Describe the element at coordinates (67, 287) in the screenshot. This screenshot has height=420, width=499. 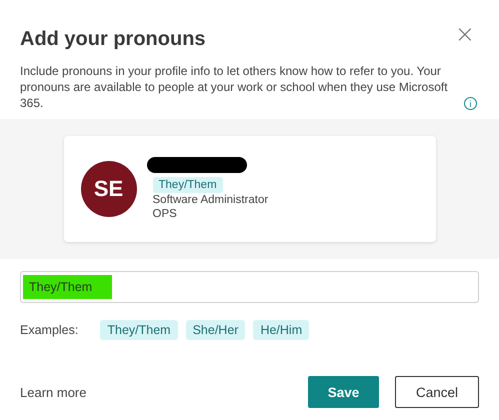
I see `selected-text: They/Them` at that location.